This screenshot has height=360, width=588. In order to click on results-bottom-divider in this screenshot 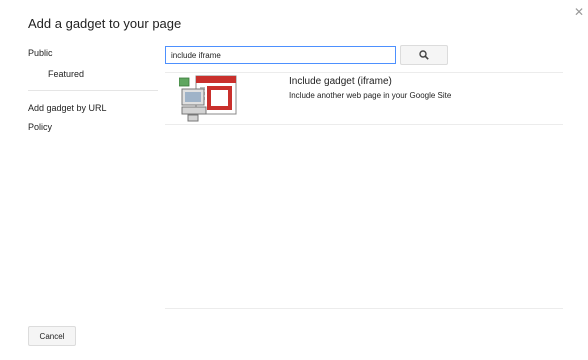, I will do `click(364, 124)`.